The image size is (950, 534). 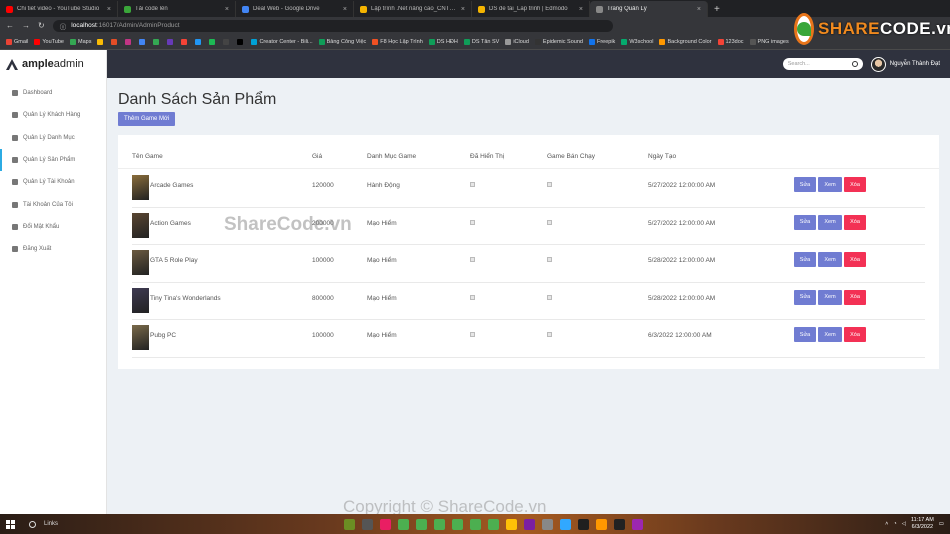 What do you see at coordinates (649, 9) in the screenshot?
I see `browser-tab: Trang Quản Lý ×` at bounding box center [649, 9].